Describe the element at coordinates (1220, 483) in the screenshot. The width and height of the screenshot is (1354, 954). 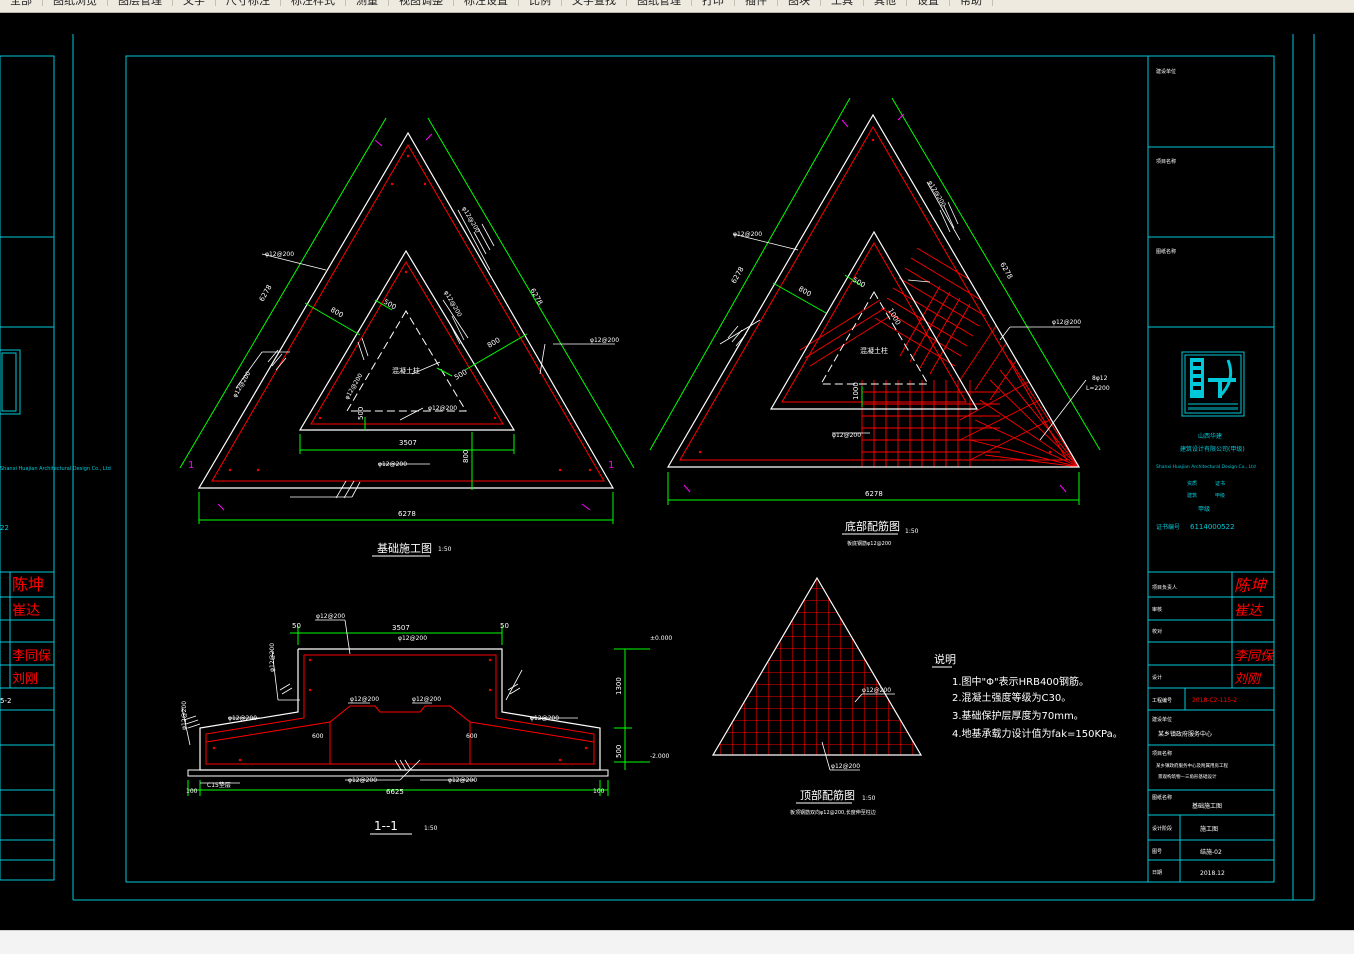
I see `tb-cert-b: 证书` at that location.